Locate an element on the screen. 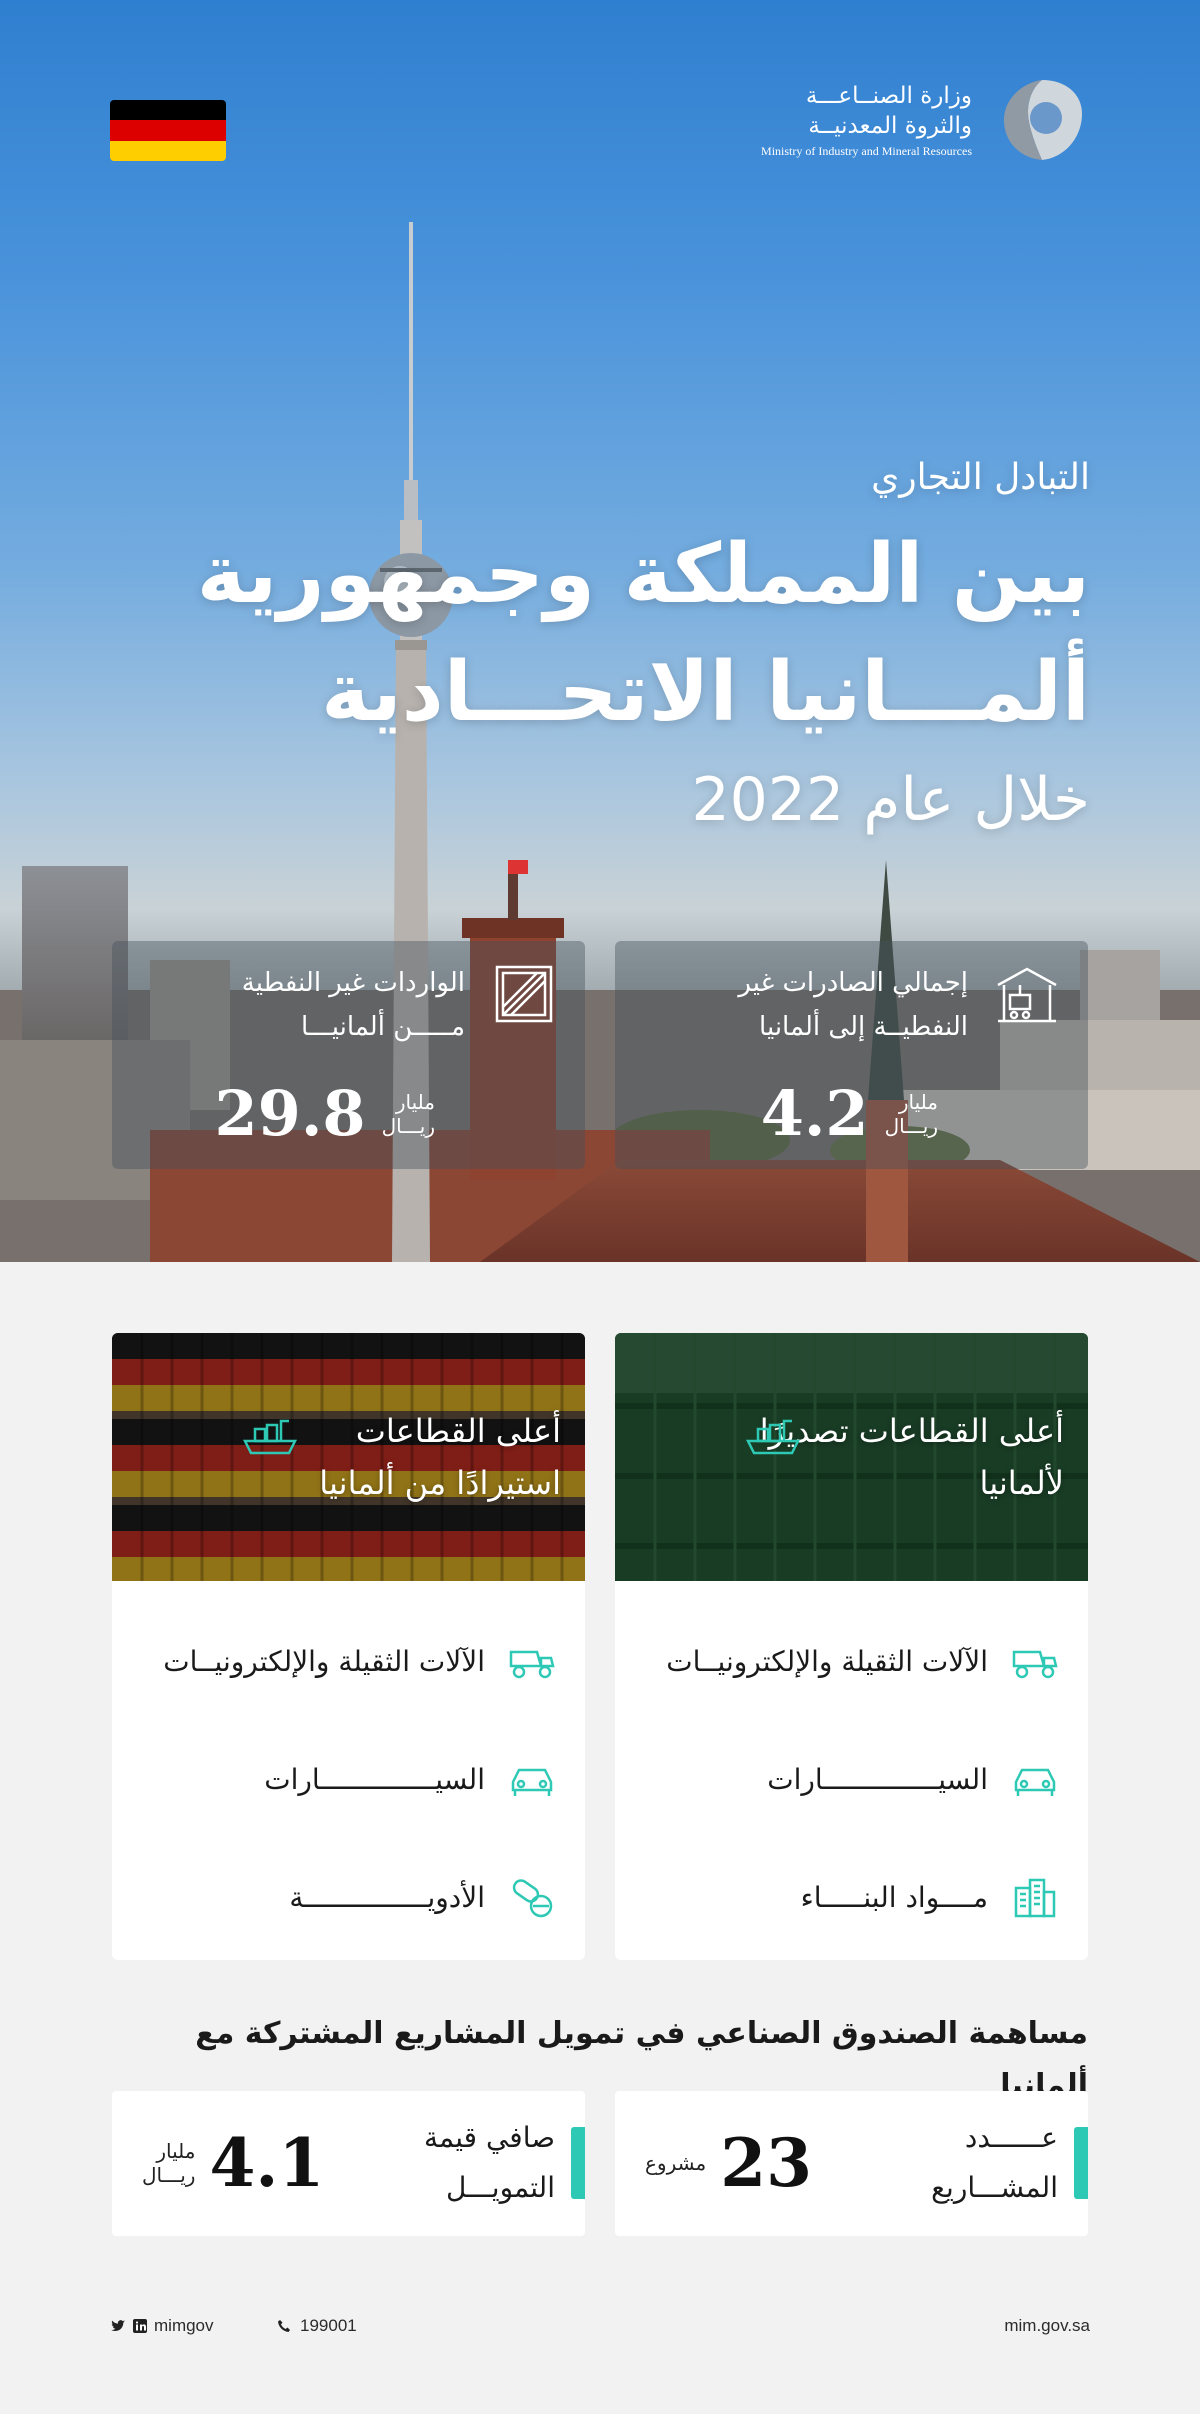  import-sectors-title-row: أعلى القطاعات استيرادًا من ألمانيا is located at coordinates (401, 1457).